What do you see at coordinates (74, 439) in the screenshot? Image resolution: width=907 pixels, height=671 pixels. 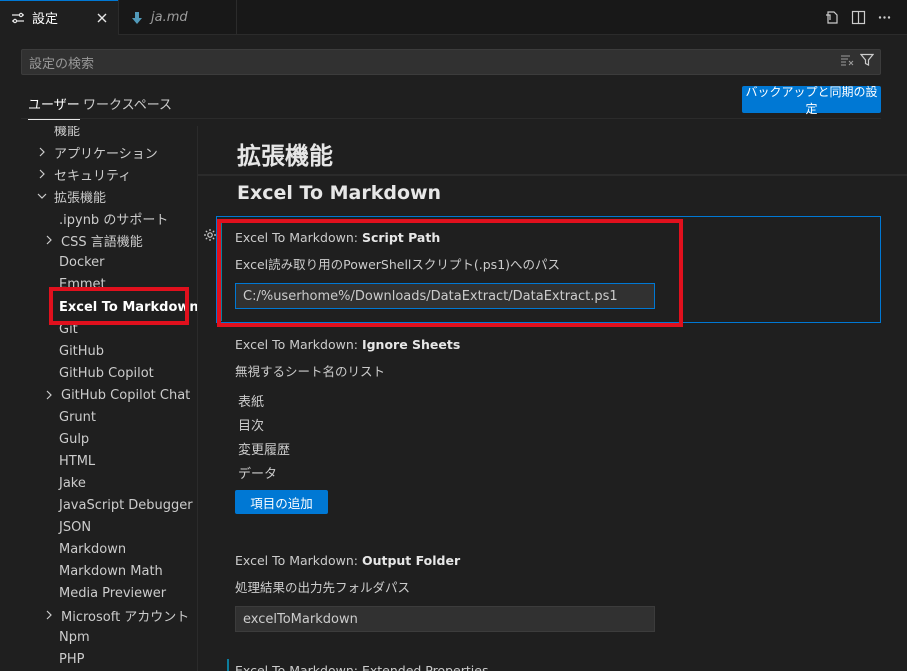 I see `toc-item-label: Gulp` at bounding box center [74, 439].